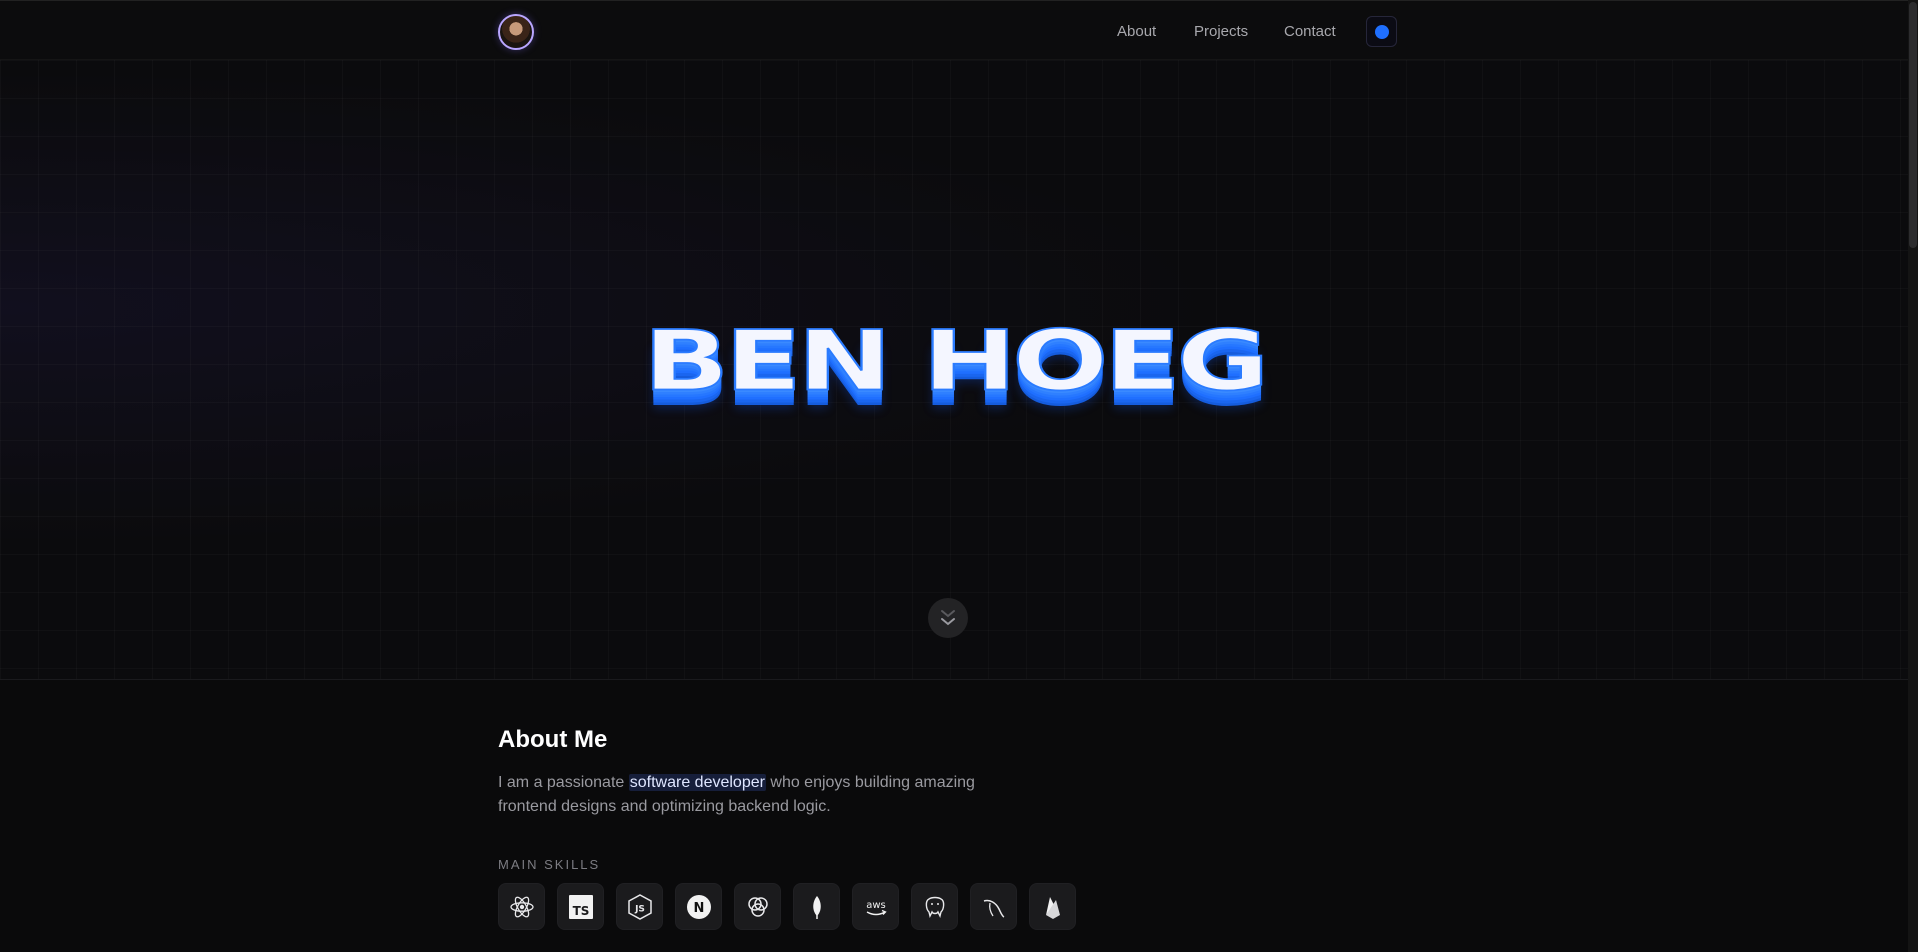  I want to click on double-chevron-down-icon, so click(948, 618).